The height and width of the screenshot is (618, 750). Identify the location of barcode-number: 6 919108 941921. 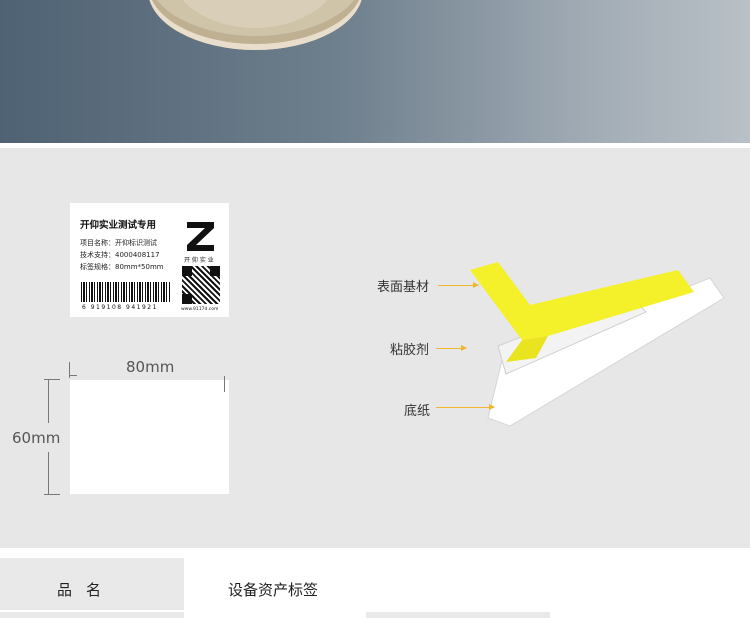
(120, 307).